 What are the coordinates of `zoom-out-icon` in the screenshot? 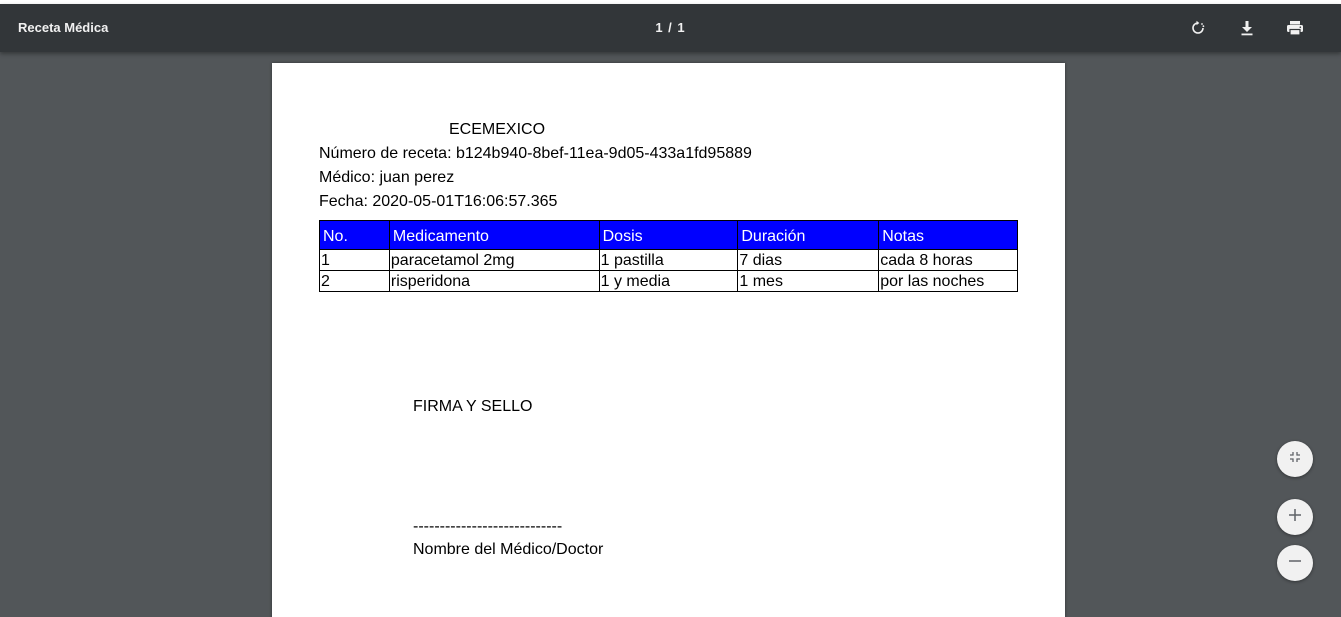 It's located at (1295, 563).